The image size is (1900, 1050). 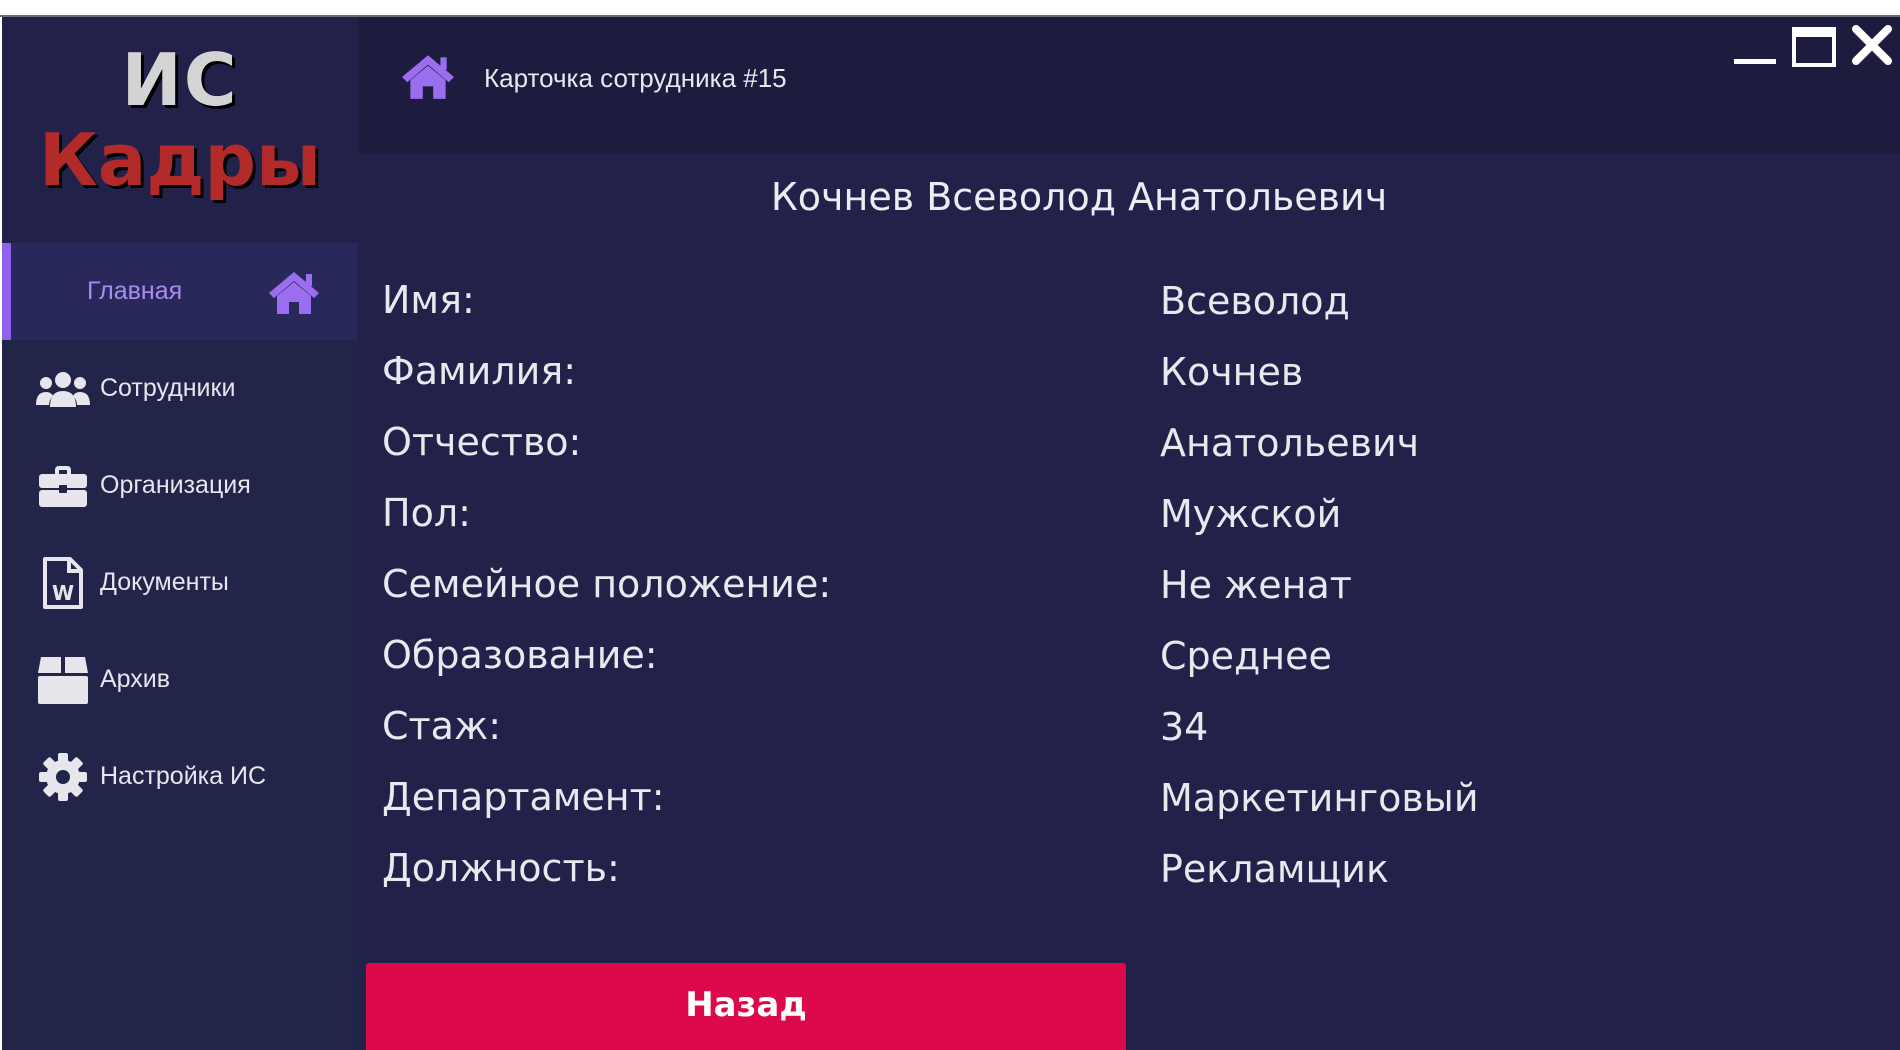 I want to click on field-label: Образование:, so click(x=520, y=655).